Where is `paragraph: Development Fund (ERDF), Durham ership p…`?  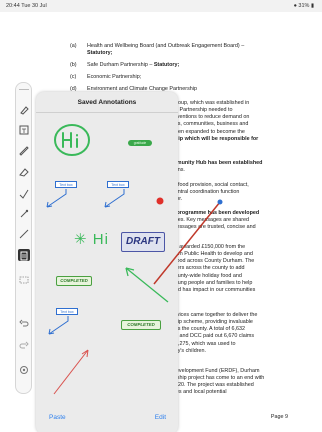
paragraph: Development Fund (ERDF), Durham ership p… is located at coordinates (231, 382).